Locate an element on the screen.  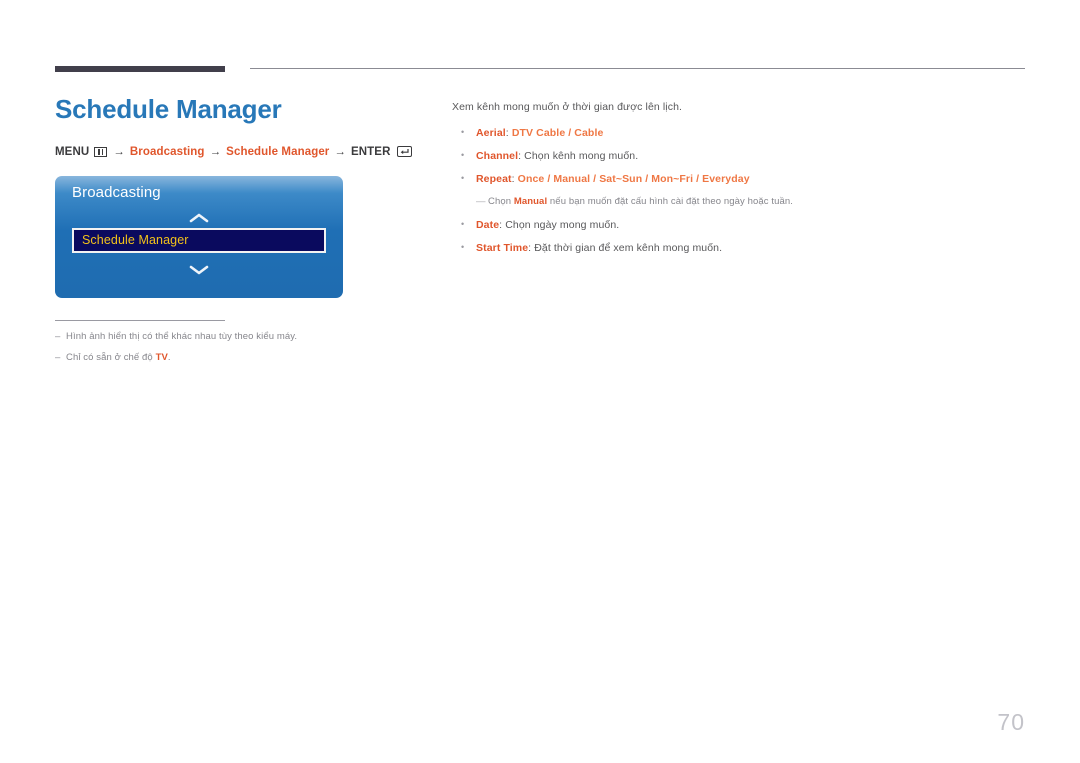
breadcrumb-enter-label: ENTER is located at coordinates (371, 151).